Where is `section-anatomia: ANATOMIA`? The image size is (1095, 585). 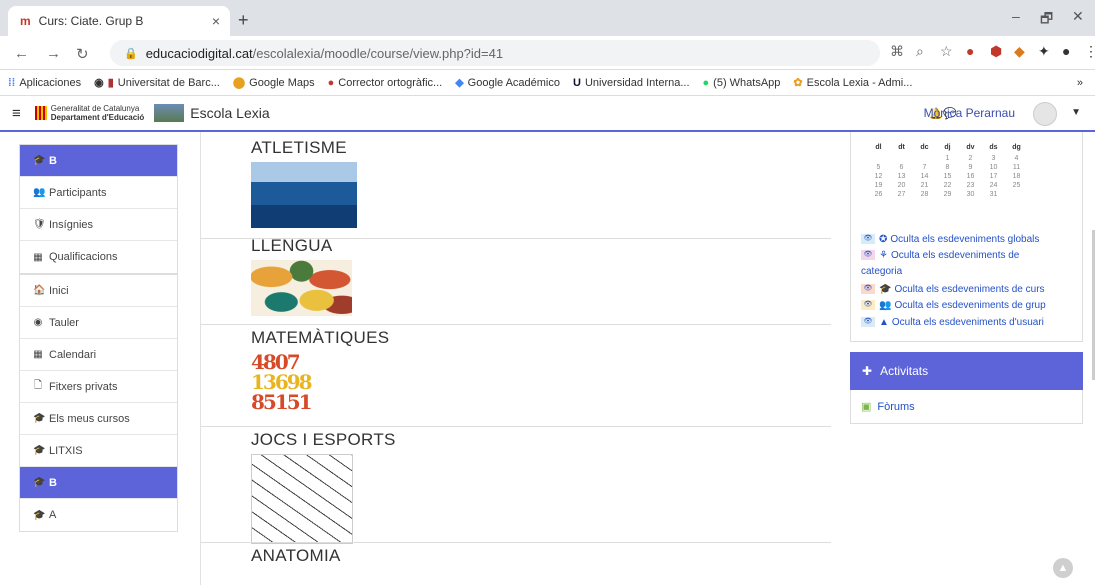
section-anatomia: ANATOMIA is located at coordinates (541, 556).